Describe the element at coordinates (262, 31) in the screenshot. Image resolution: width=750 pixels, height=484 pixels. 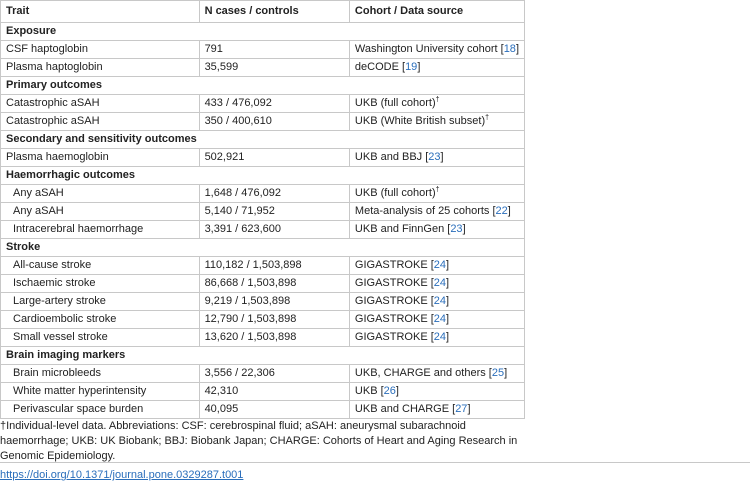
I see `section-row: Exposure` at that location.